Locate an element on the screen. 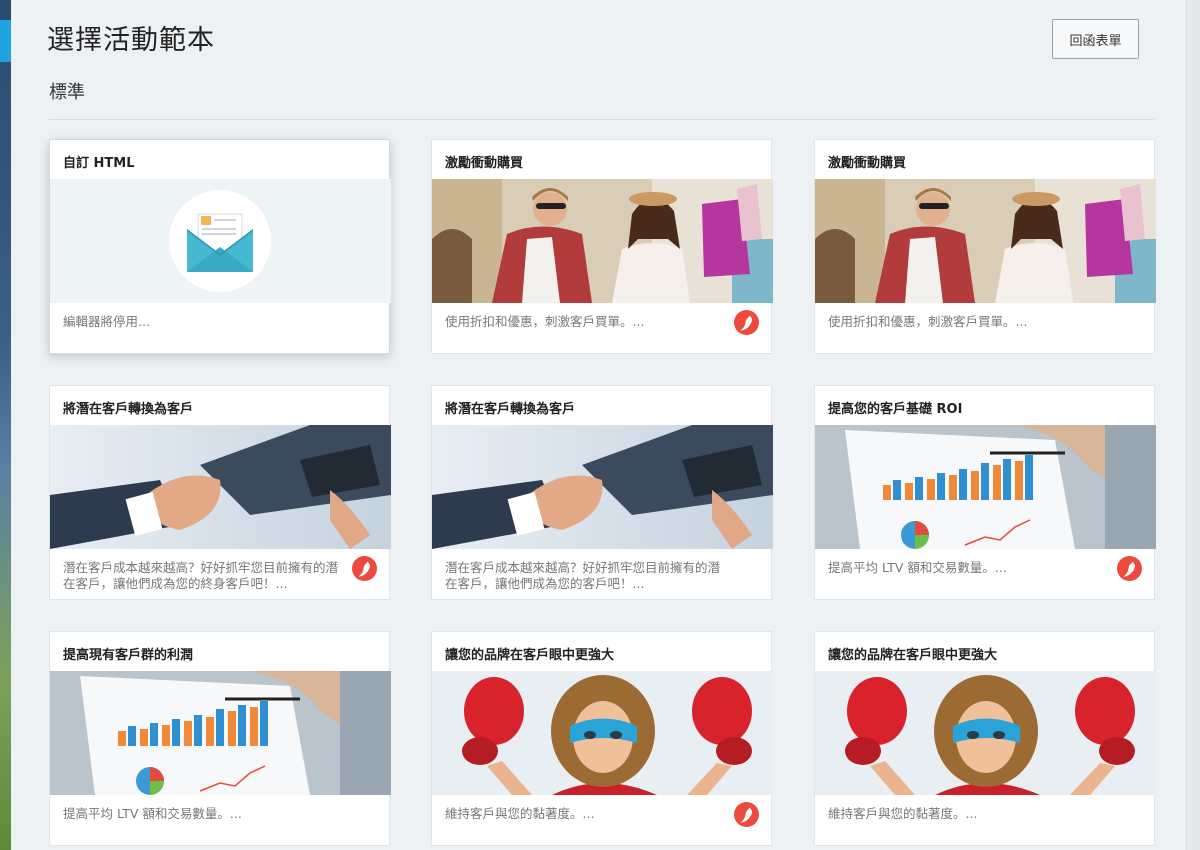  left-background-strip is located at coordinates (5, 425).